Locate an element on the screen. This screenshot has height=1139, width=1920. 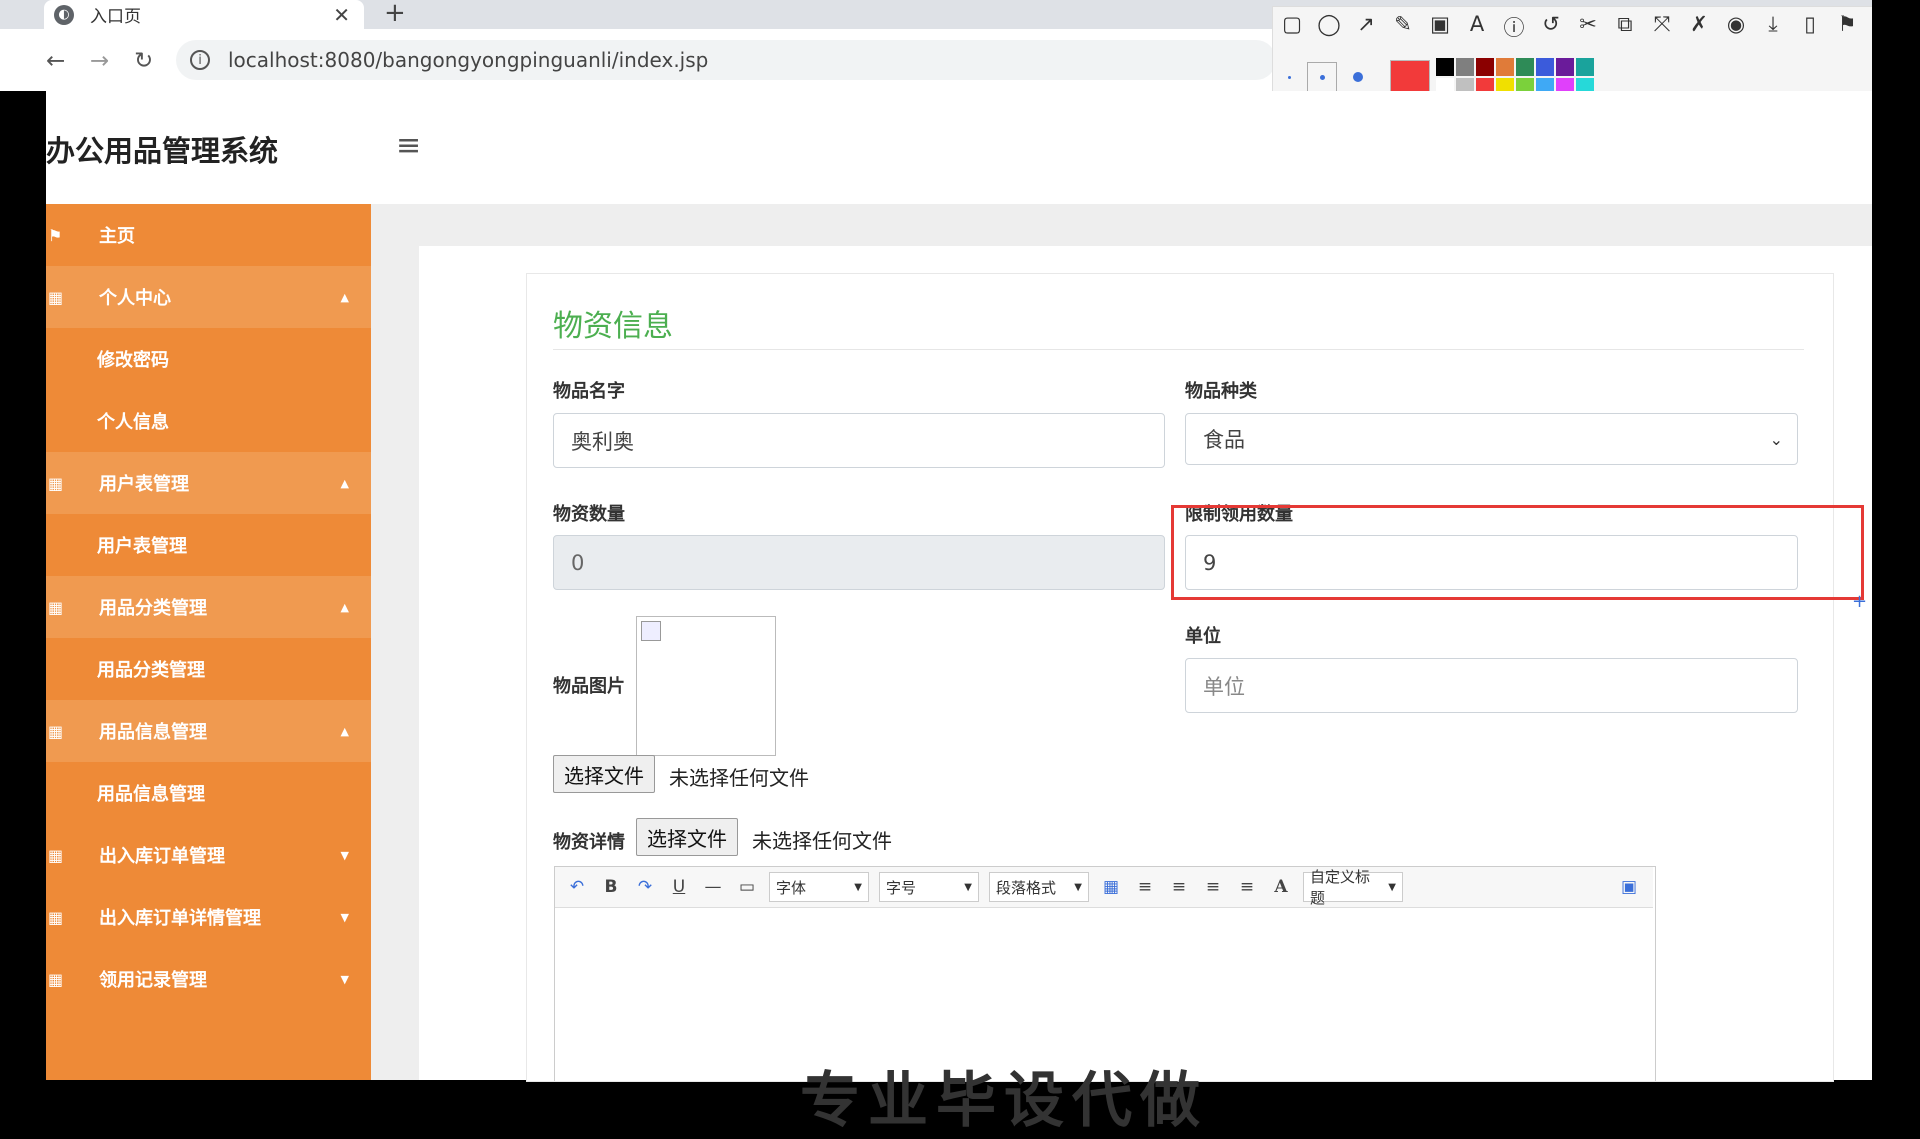
detail-no-file-text: 未选择任何文件 is located at coordinates (822, 841).